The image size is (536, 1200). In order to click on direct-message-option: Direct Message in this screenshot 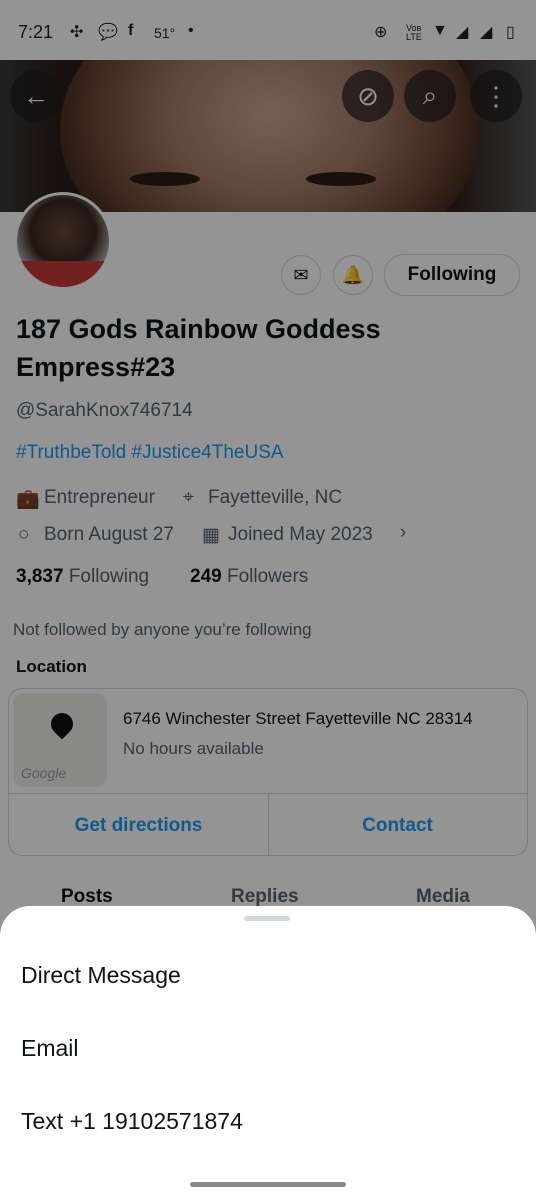, I will do `click(101, 975)`.